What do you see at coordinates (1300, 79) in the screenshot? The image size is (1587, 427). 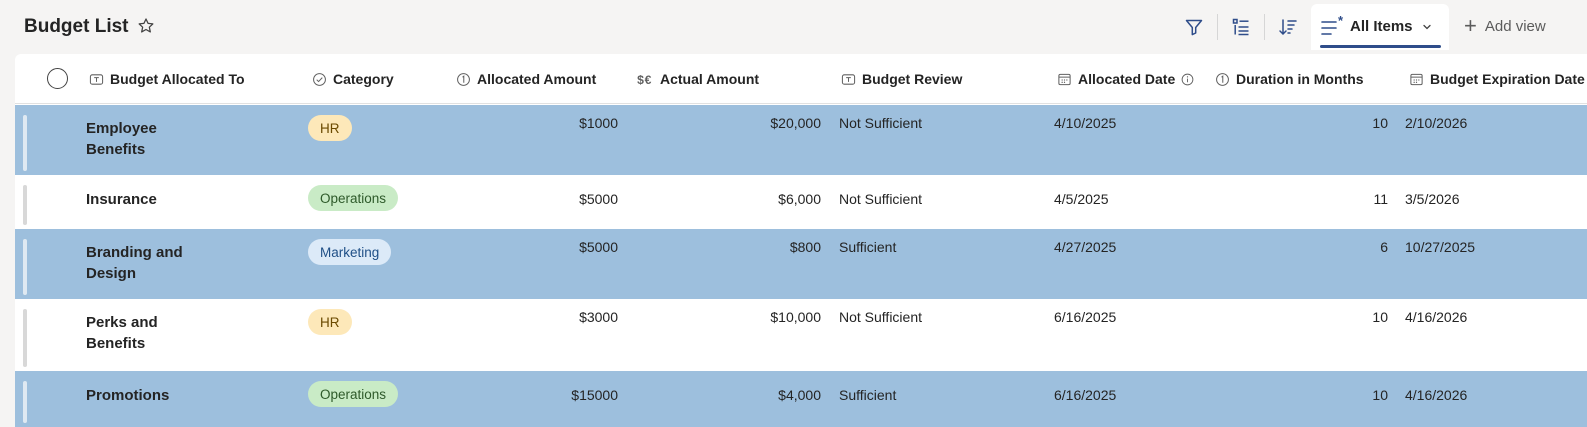 I see `column-label: Duration in Months` at bounding box center [1300, 79].